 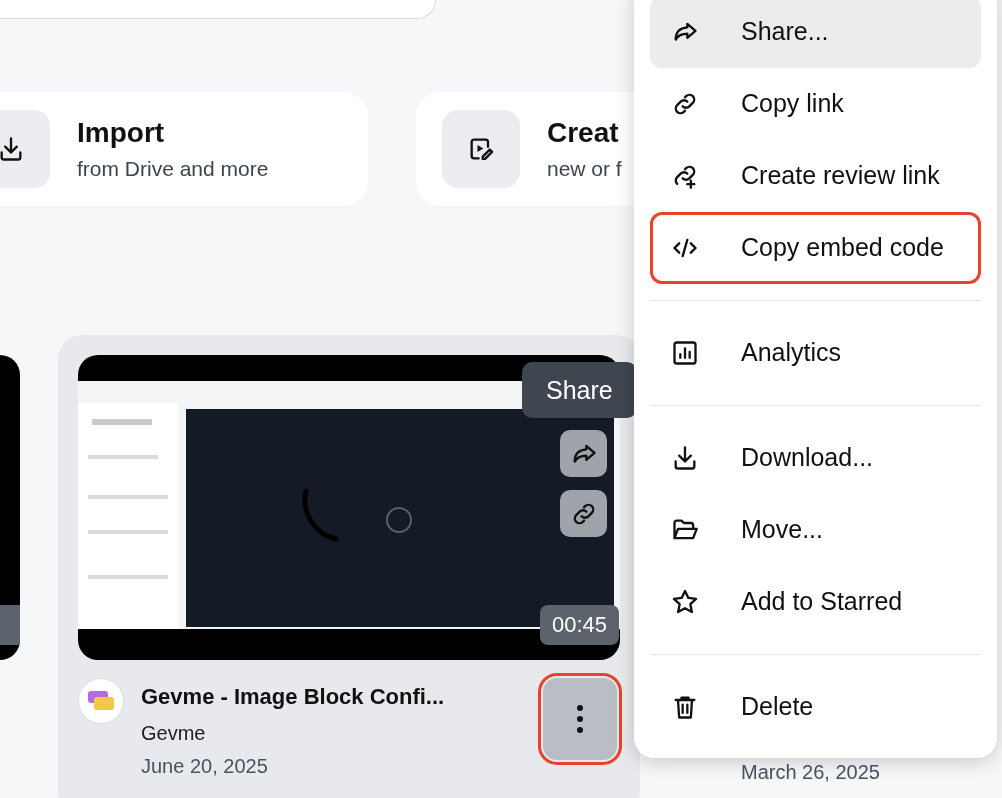 What do you see at coordinates (815, 248) in the screenshot?
I see `menu-item: Copy embed code` at bounding box center [815, 248].